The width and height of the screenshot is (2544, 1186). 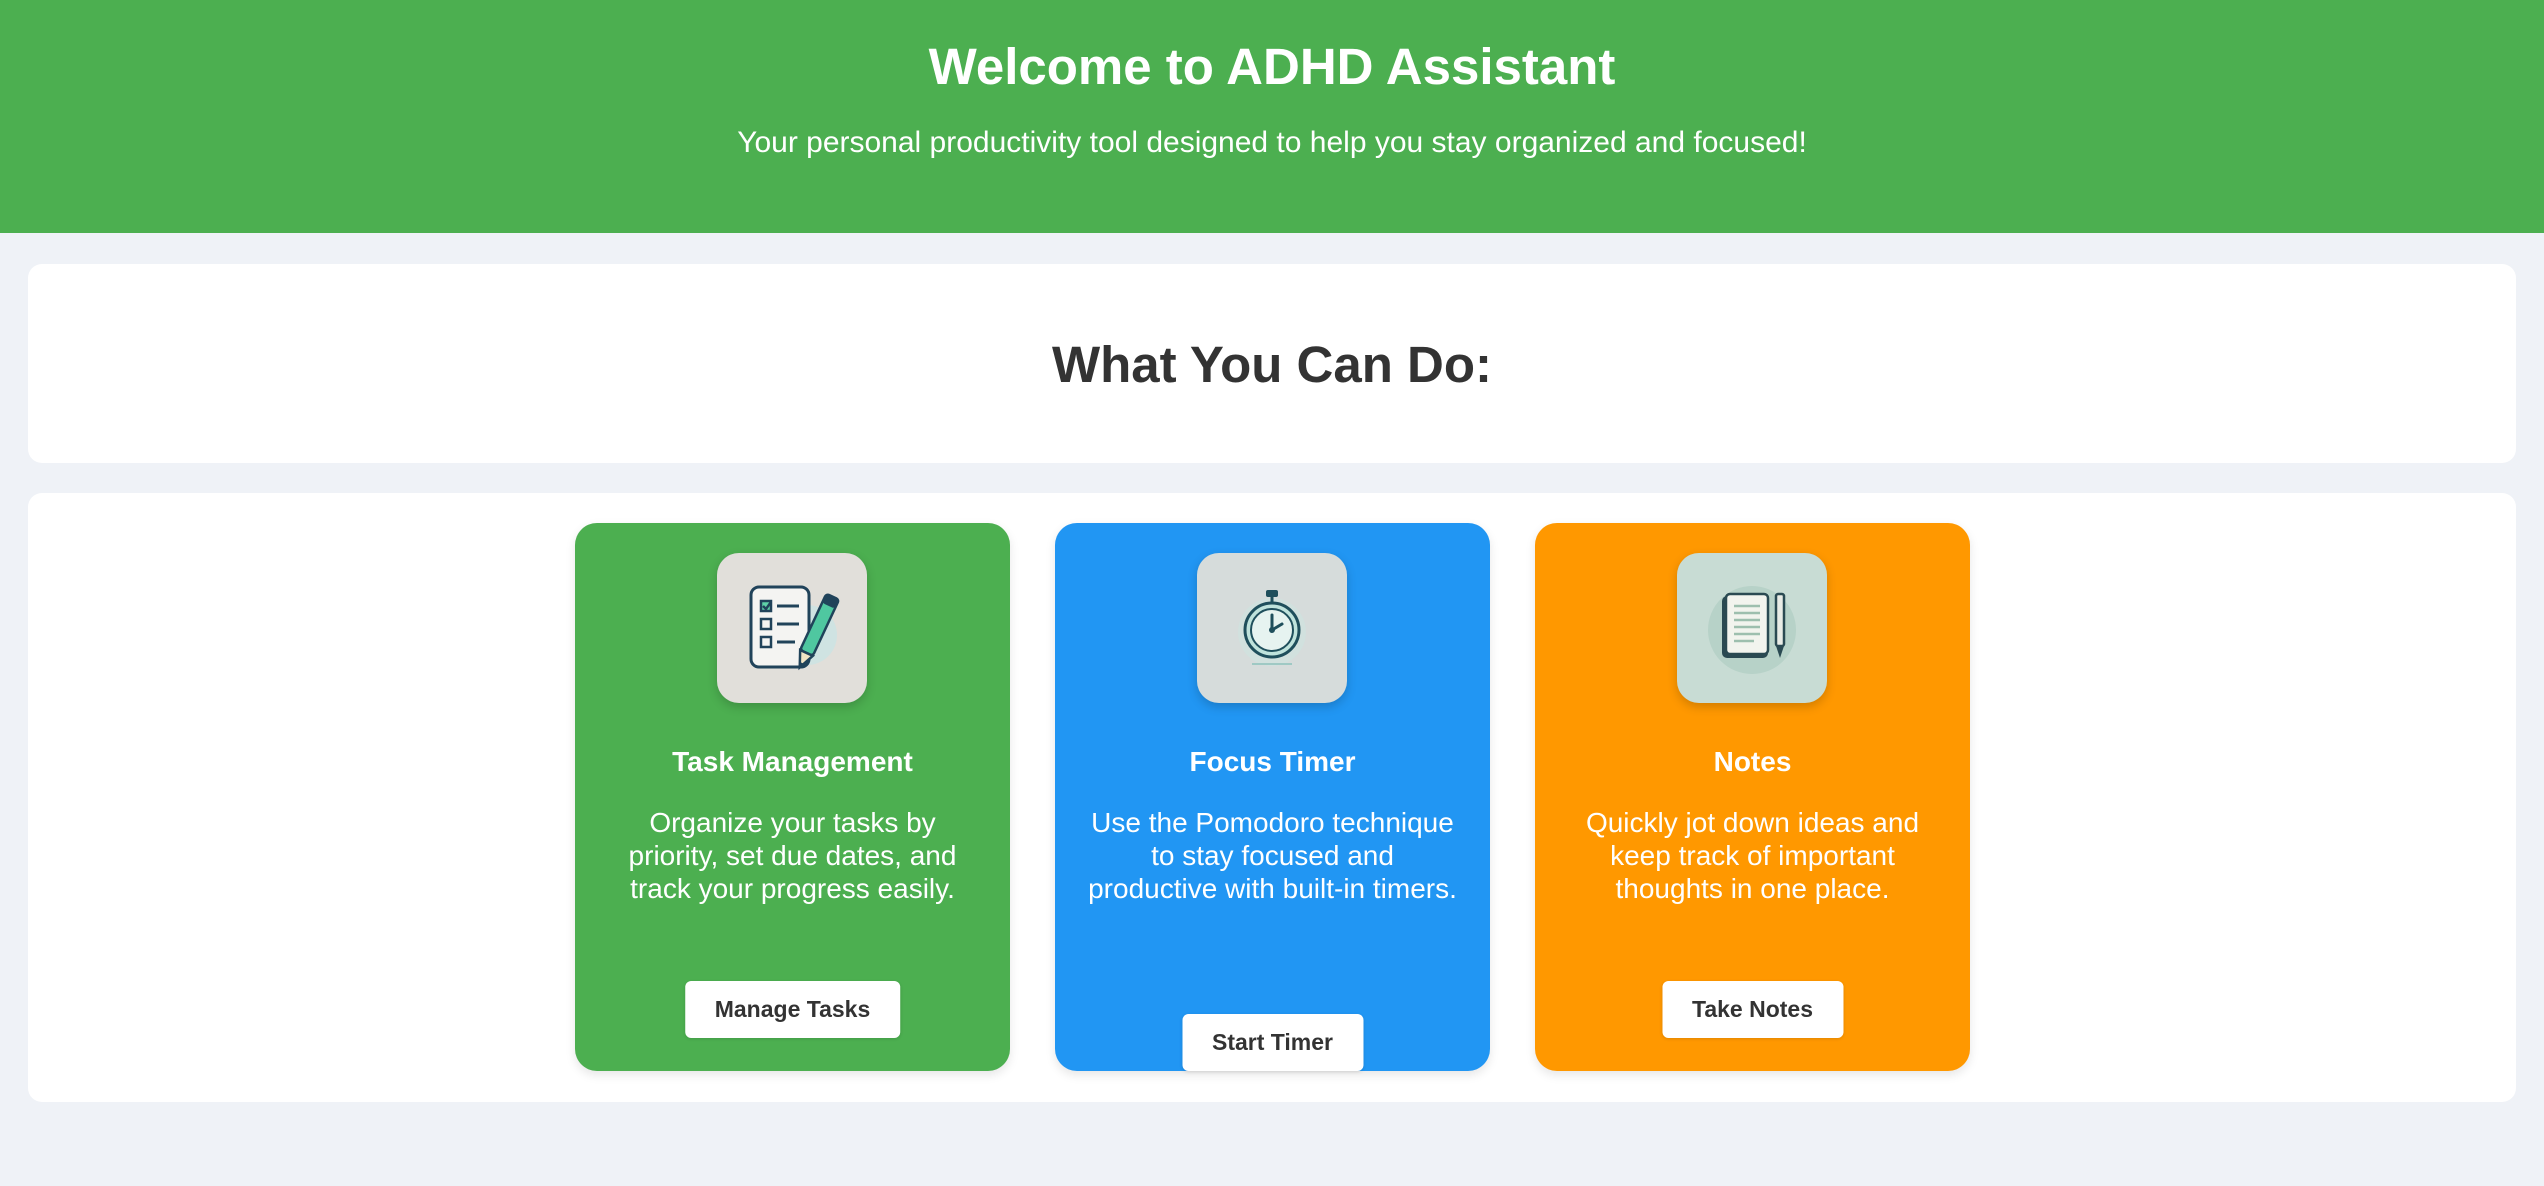 I want to click on card-title: Notes, so click(x=1752, y=761).